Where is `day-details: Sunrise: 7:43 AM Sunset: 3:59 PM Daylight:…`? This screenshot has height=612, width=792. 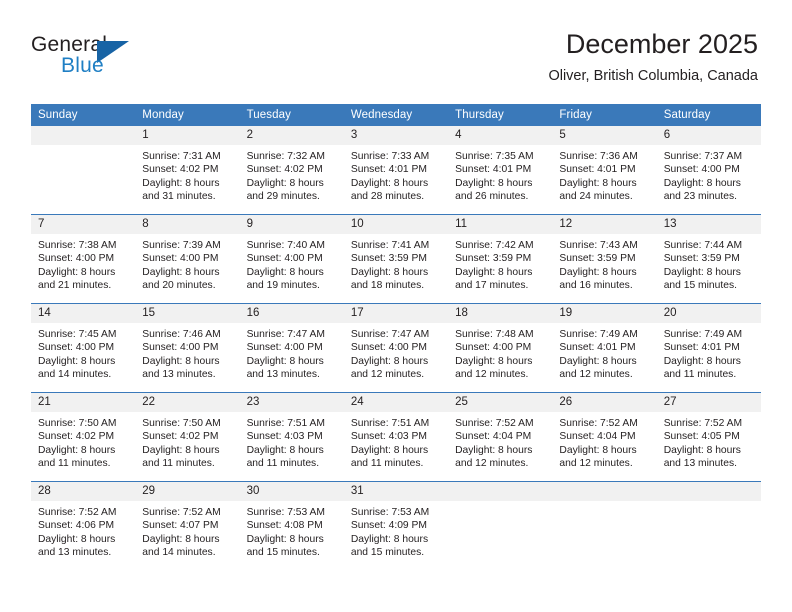
day-details: Sunrise: 7:43 AM Sunset: 3:59 PM Daylight:… is located at coordinates (604, 268).